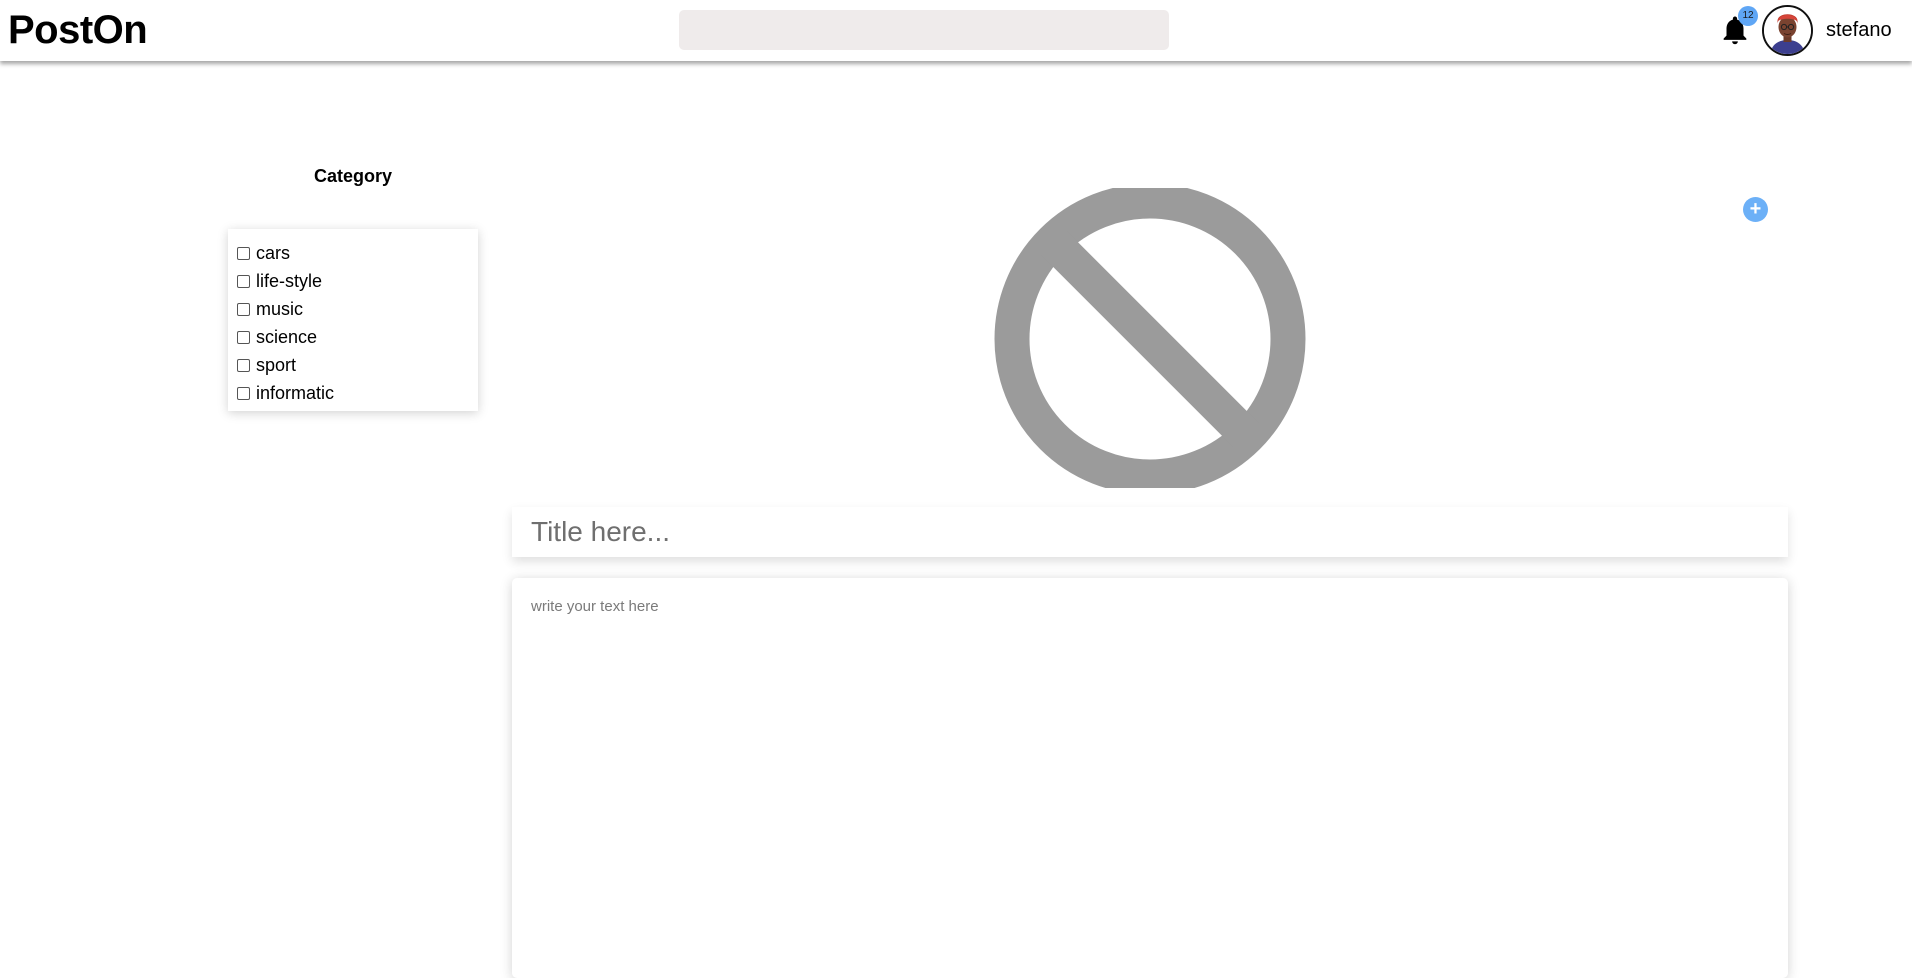 The width and height of the screenshot is (1912, 978). What do you see at coordinates (1748, 16) in the screenshot?
I see `notification-count-badge: 12` at bounding box center [1748, 16].